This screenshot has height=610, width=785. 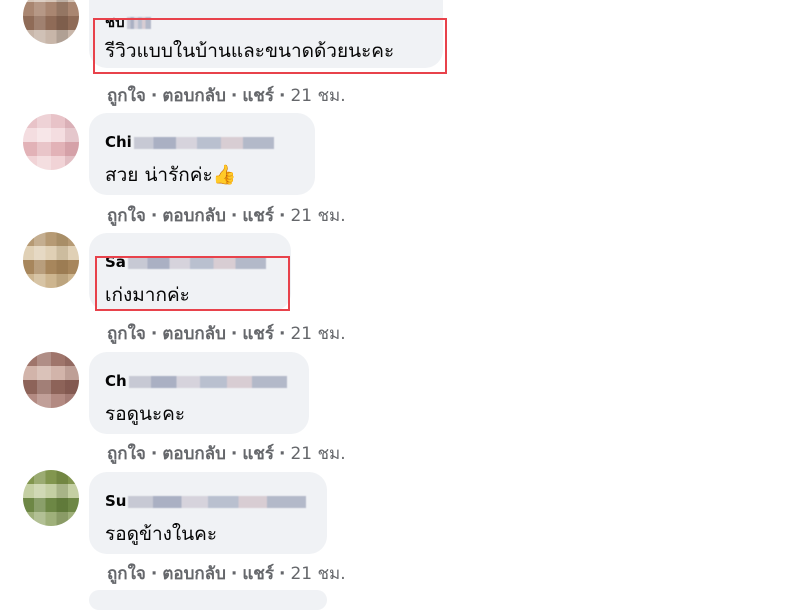 I want to click on comment-text: รอดูข้างในคะ, so click(x=161, y=534).